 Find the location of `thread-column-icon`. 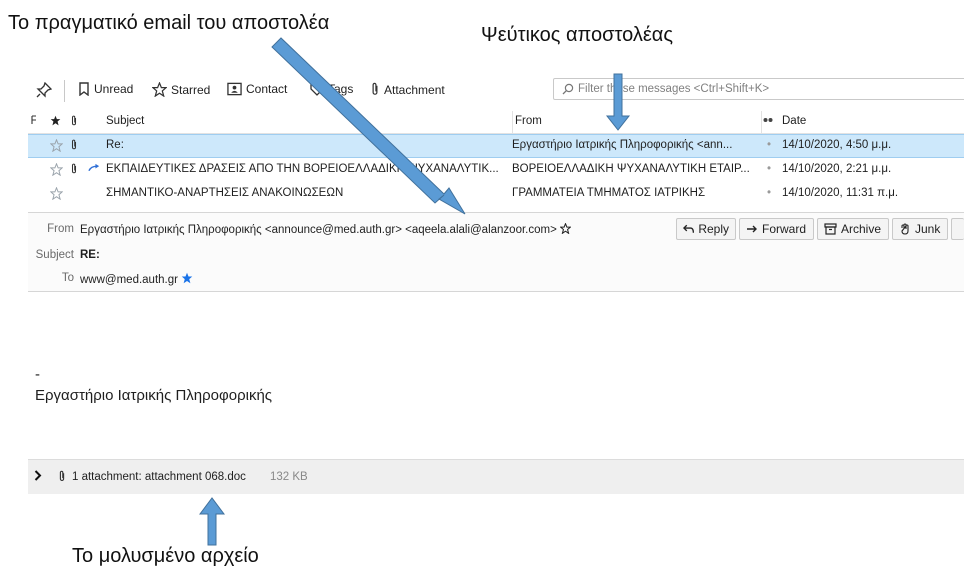

thread-column-icon is located at coordinates (35, 121).